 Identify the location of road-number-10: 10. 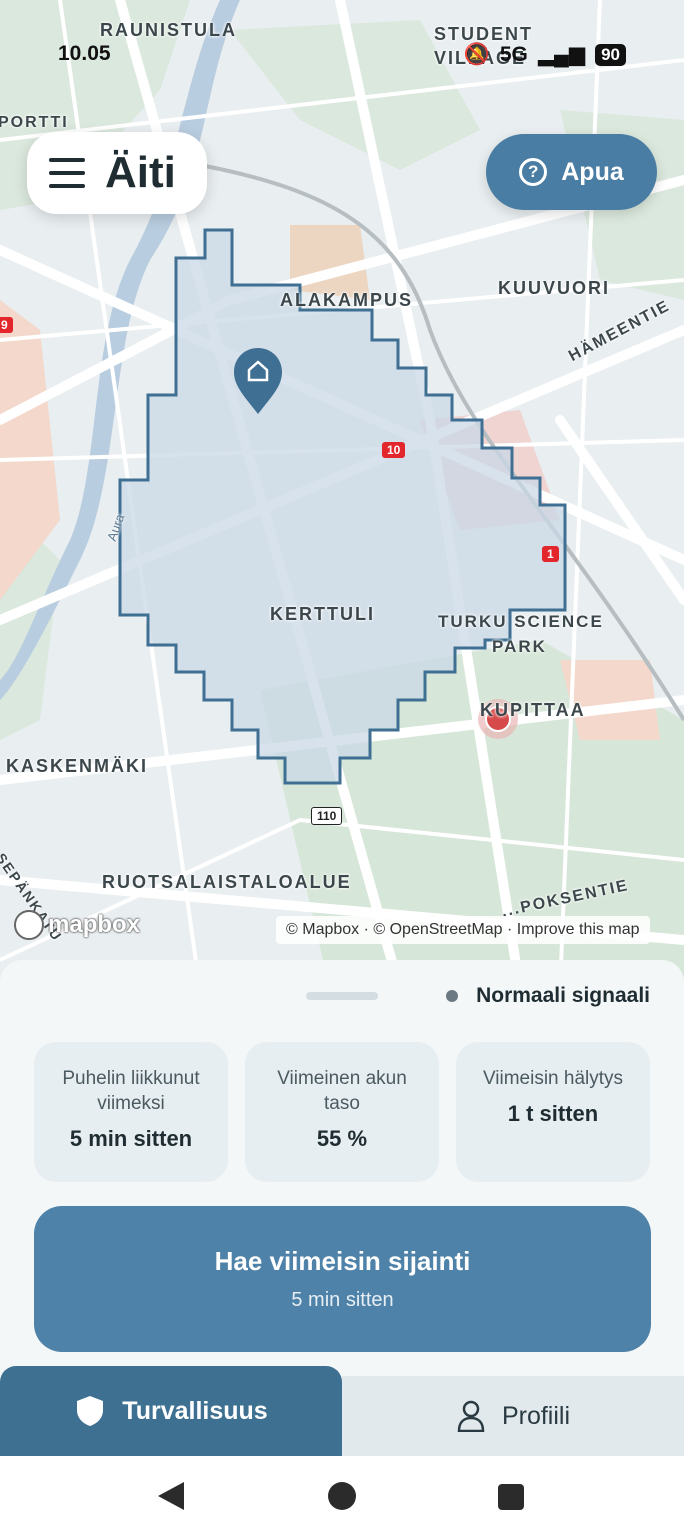
(394, 450).